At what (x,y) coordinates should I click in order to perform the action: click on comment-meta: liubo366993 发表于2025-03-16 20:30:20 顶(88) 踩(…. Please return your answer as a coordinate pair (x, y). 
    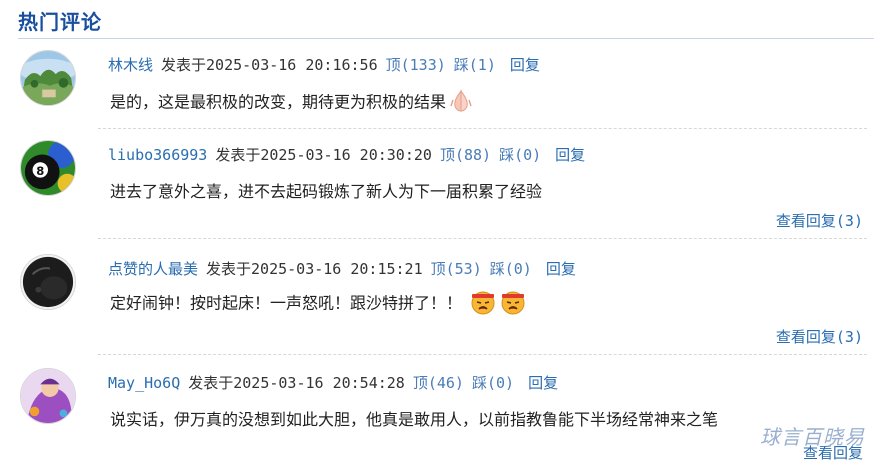
    Looking at the image, I should click on (346, 154).